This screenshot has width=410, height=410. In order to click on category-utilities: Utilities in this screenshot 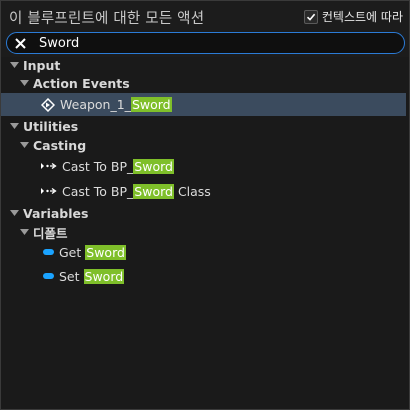, I will do `click(203, 126)`.